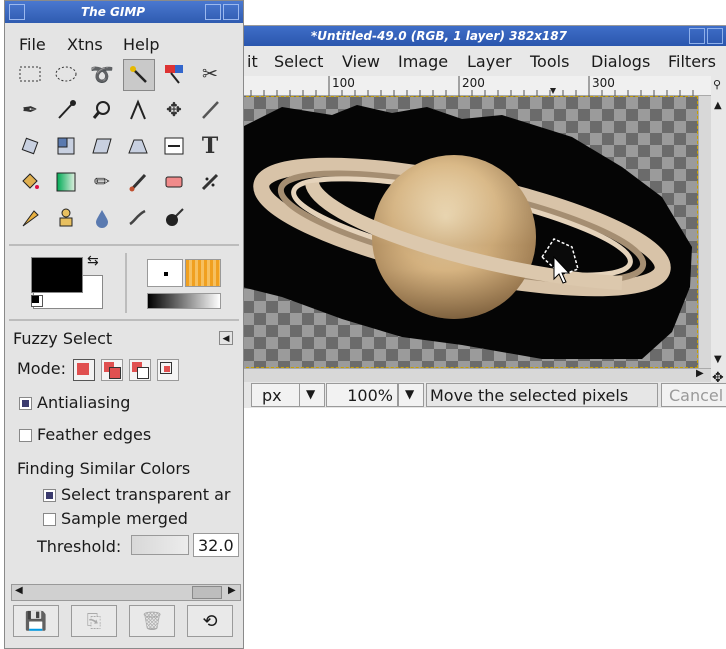 This screenshot has height=649, width=726. Describe the element at coordinates (704, 232) in the screenshot. I see `vertical-scrollbar` at that location.